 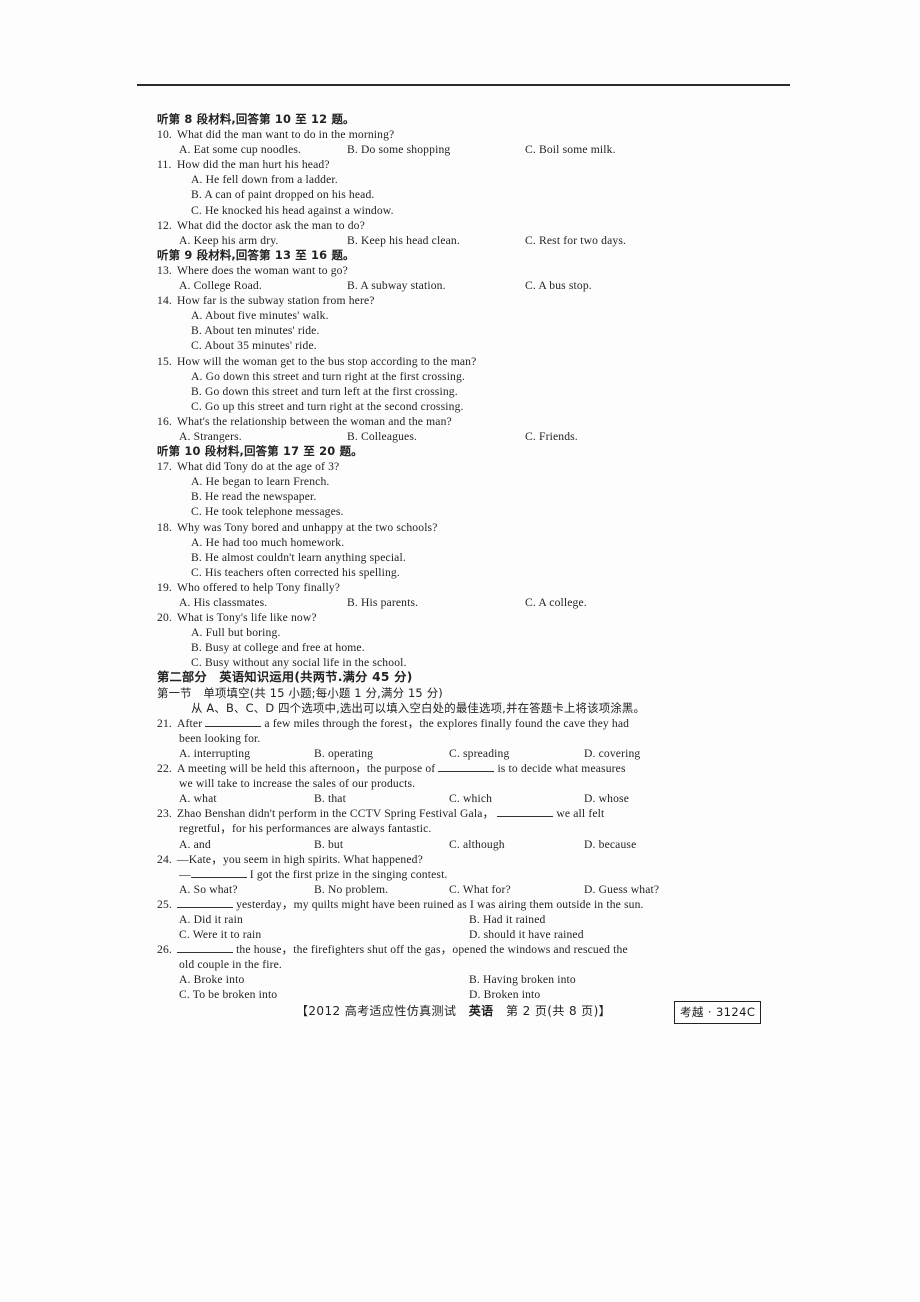 What do you see at coordinates (271, 225) in the screenshot?
I see `question-stem: What did the doctor ask the man to do?` at bounding box center [271, 225].